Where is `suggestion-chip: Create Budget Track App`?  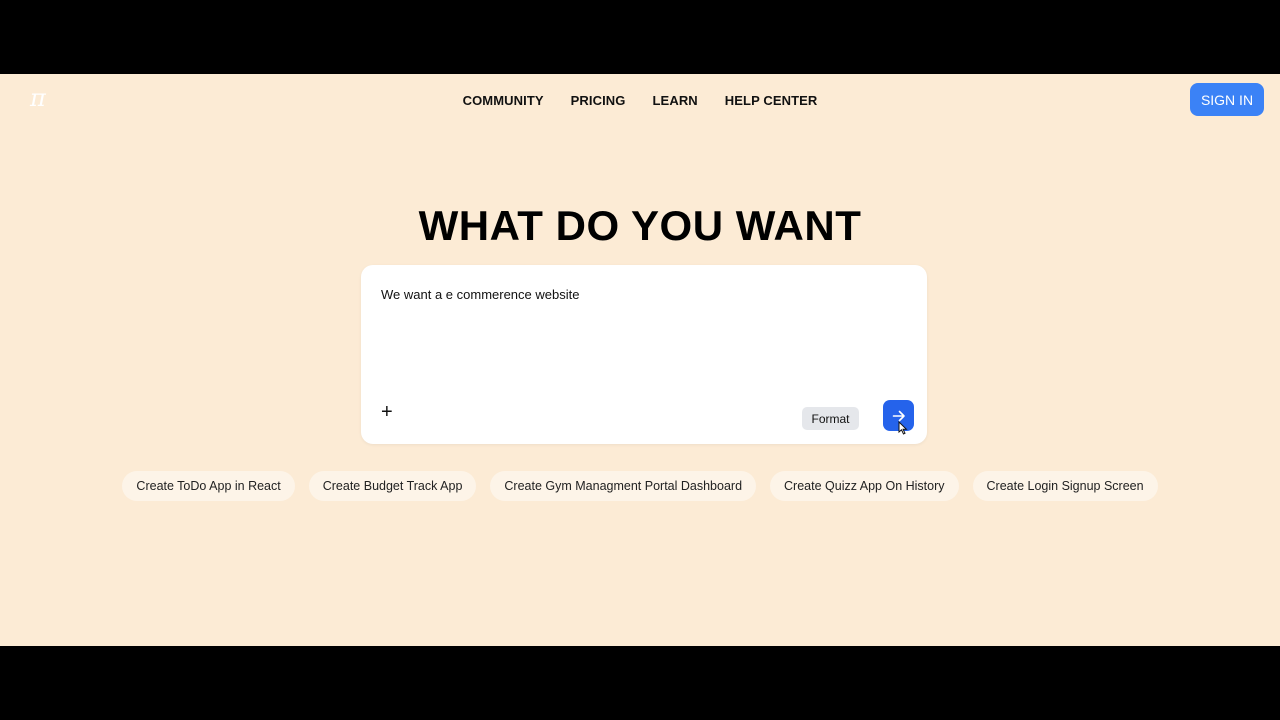 suggestion-chip: Create Budget Track App is located at coordinates (392, 486).